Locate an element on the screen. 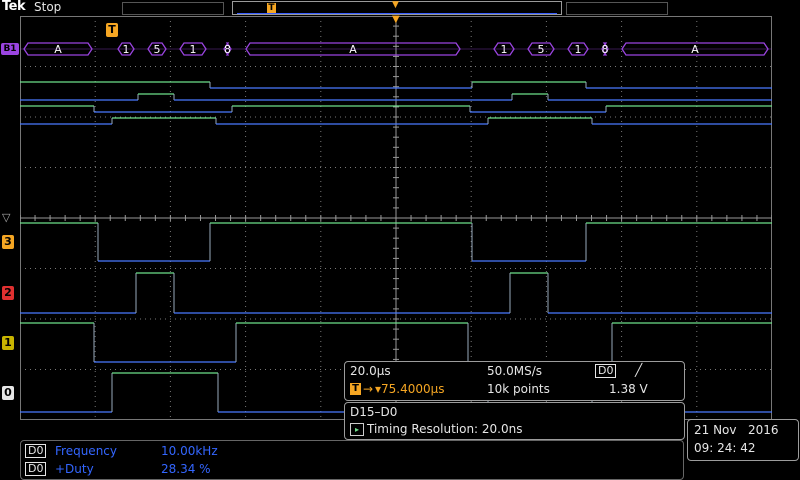  brand-logo: Tek is located at coordinates (14, 7).